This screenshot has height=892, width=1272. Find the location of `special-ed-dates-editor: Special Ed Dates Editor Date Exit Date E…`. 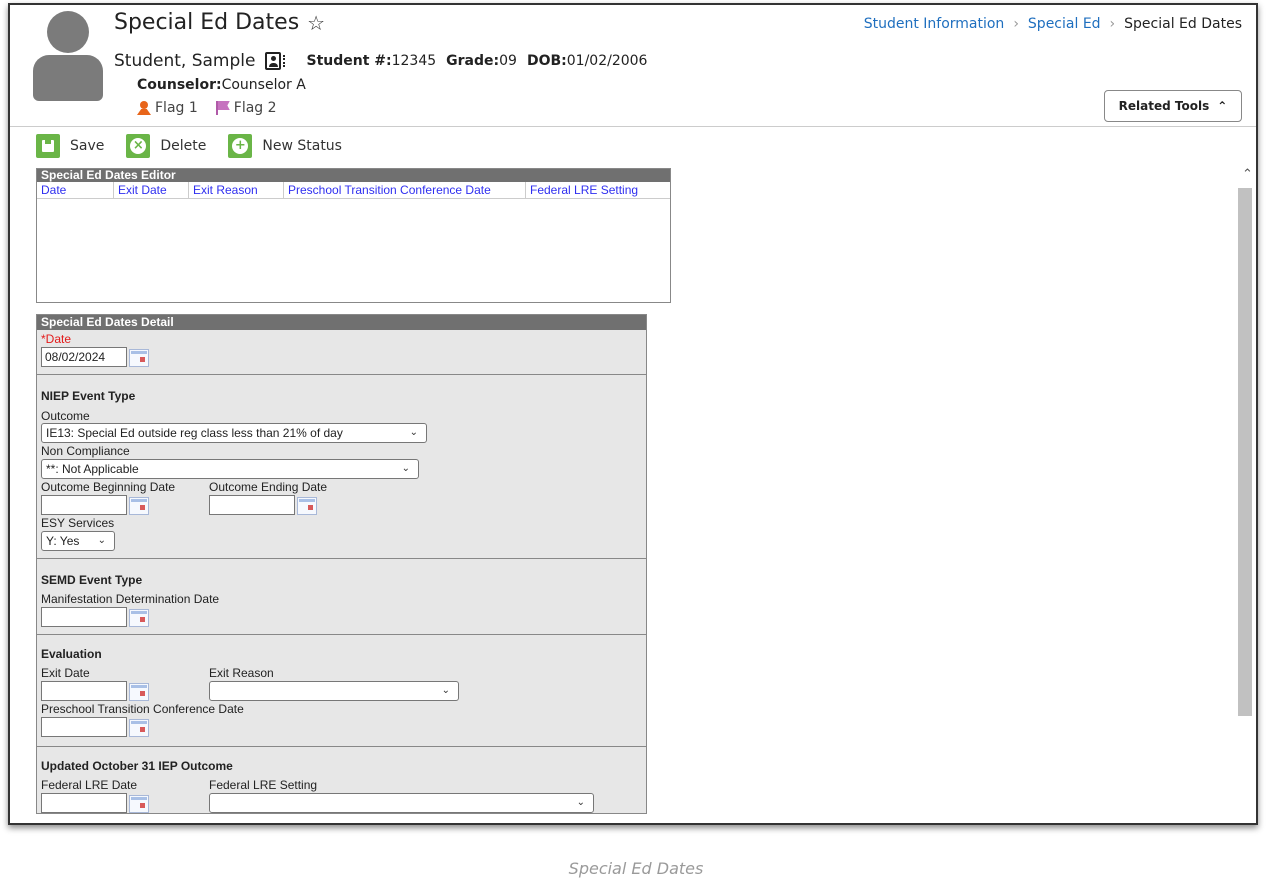

special-ed-dates-editor: Special Ed Dates Editor Date Exit Date E… is located at coordinates (353, 235).